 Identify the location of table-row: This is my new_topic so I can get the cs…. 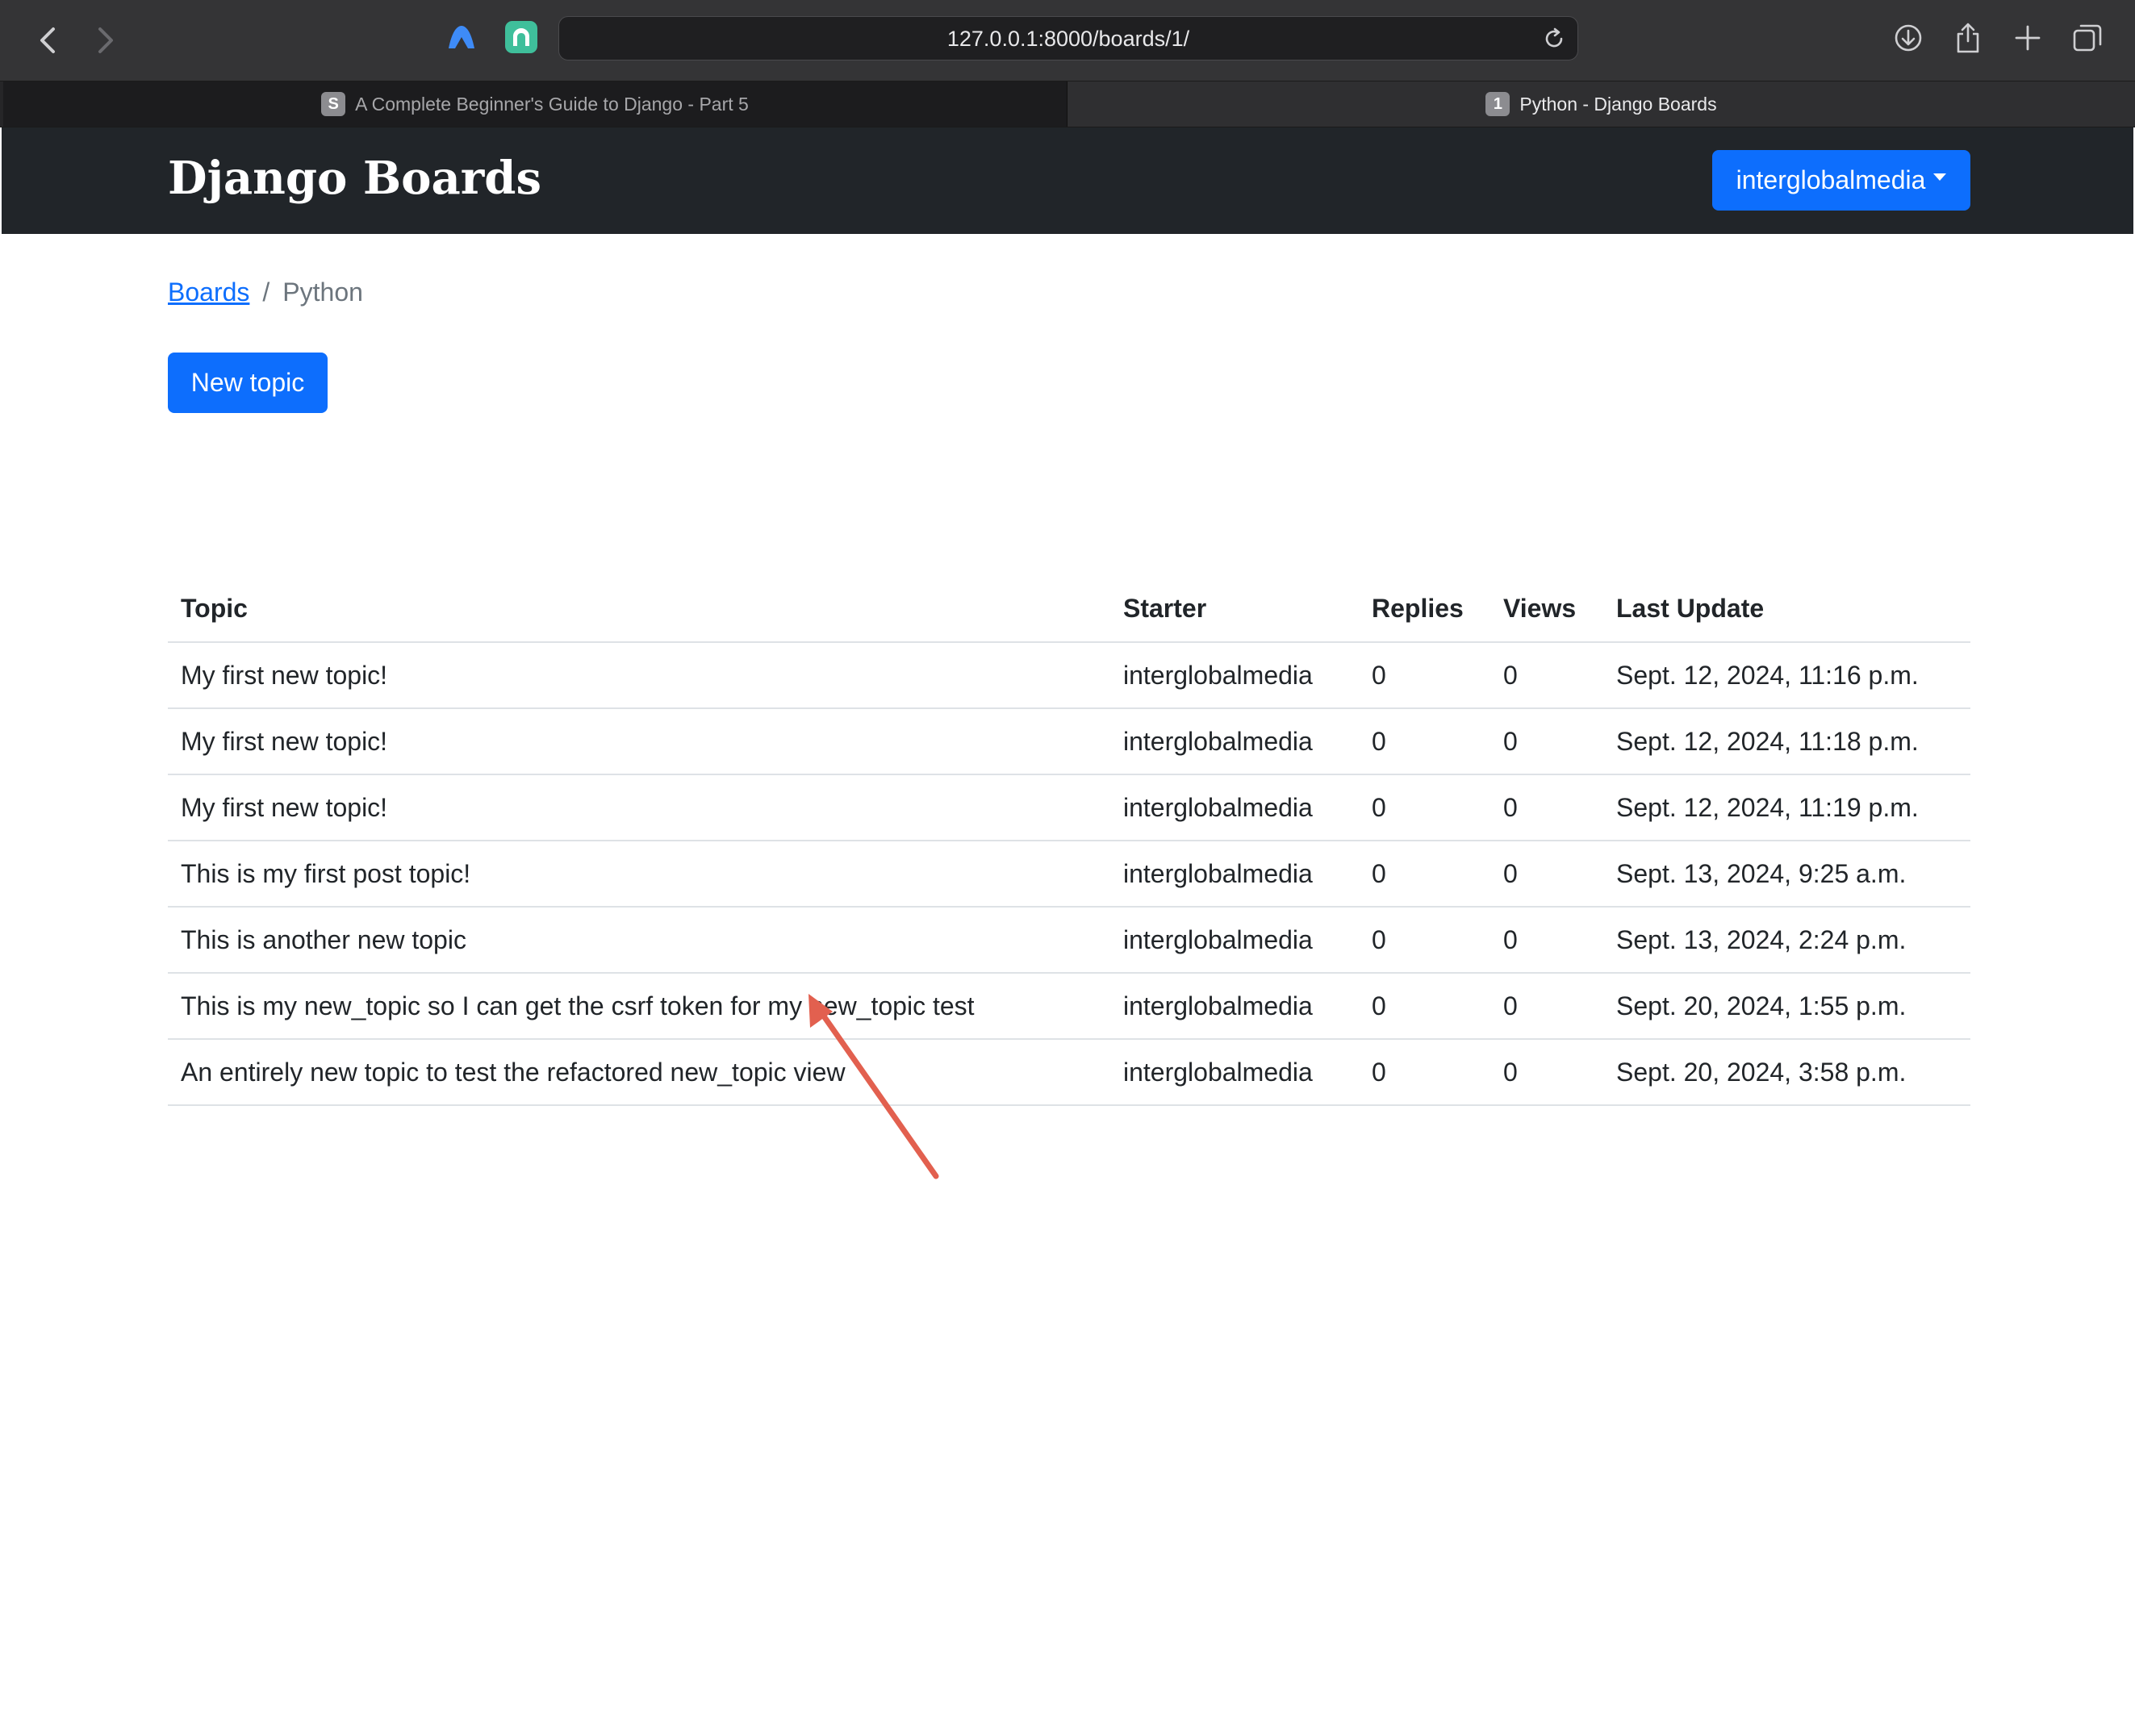
(1069, 1007).